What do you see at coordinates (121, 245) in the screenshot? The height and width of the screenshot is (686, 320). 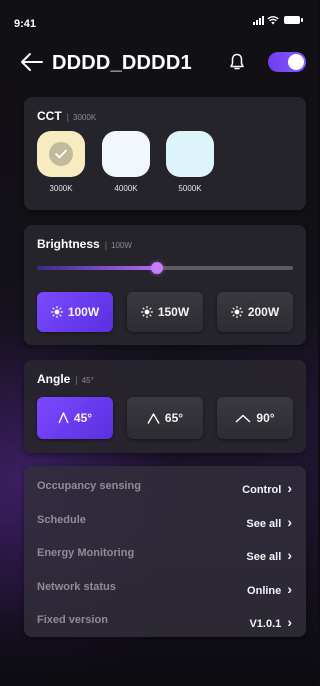 I see `brightness-value: 100W` at bounding box center [121, 245].